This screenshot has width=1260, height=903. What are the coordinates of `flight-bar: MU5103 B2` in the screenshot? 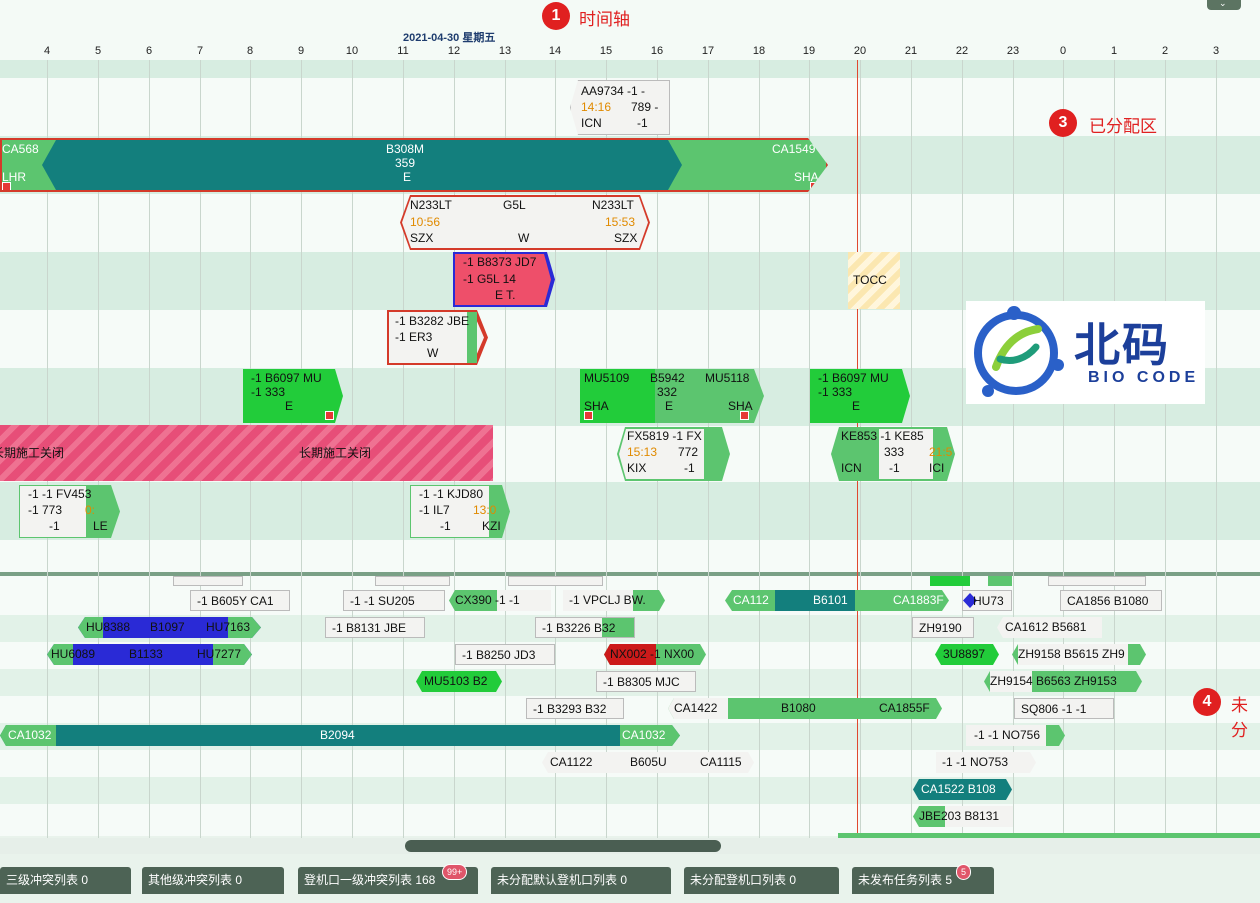 It's located at (459, 681).